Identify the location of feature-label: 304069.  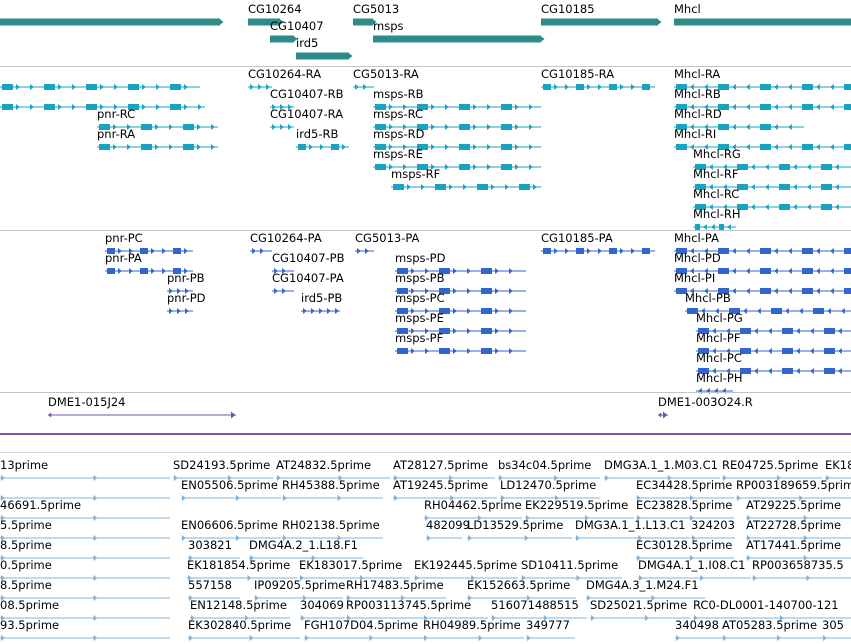
(322, 605).